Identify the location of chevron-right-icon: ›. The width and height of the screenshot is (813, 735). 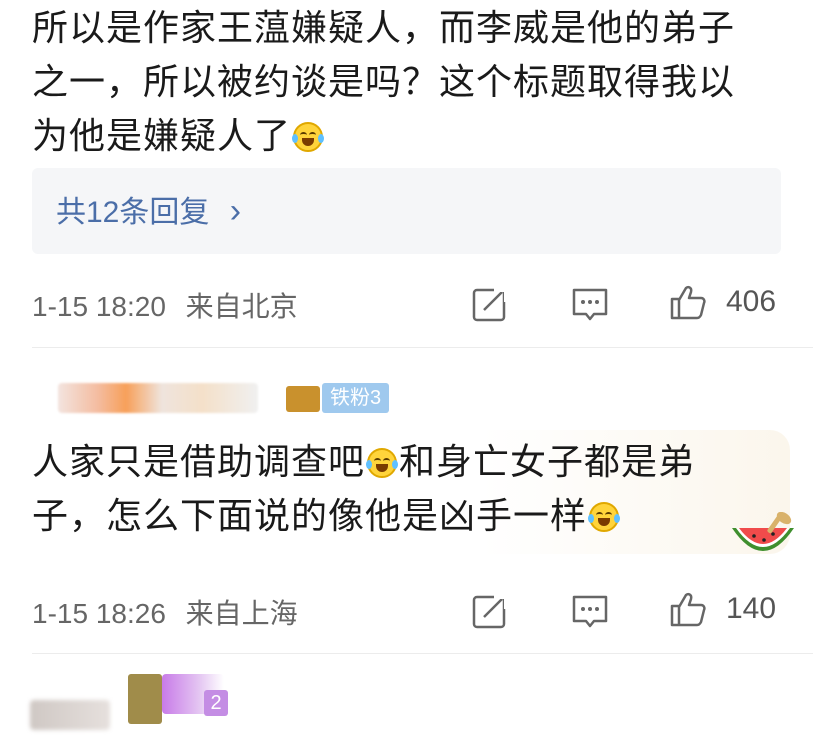
(235, 211).